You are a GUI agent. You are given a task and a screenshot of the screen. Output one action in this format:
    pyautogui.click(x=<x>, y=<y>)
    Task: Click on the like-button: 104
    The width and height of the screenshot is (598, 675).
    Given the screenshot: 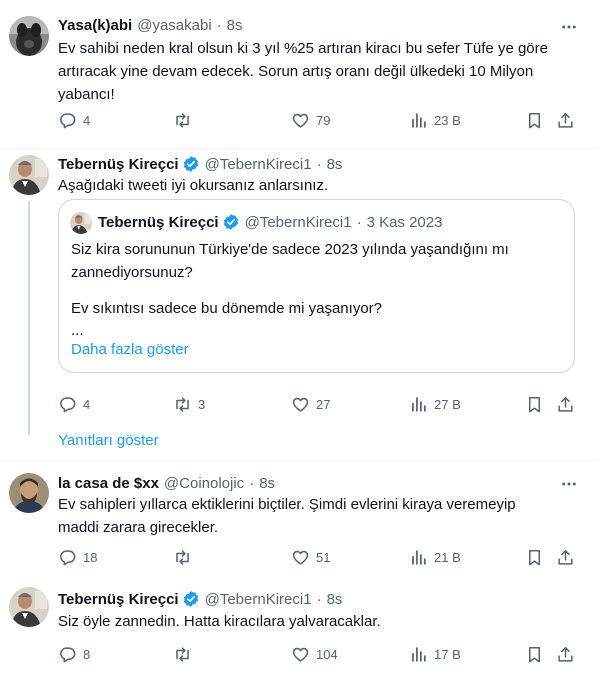 What is the action you would take?
    pyautogui.click(x=314, y=654)
    